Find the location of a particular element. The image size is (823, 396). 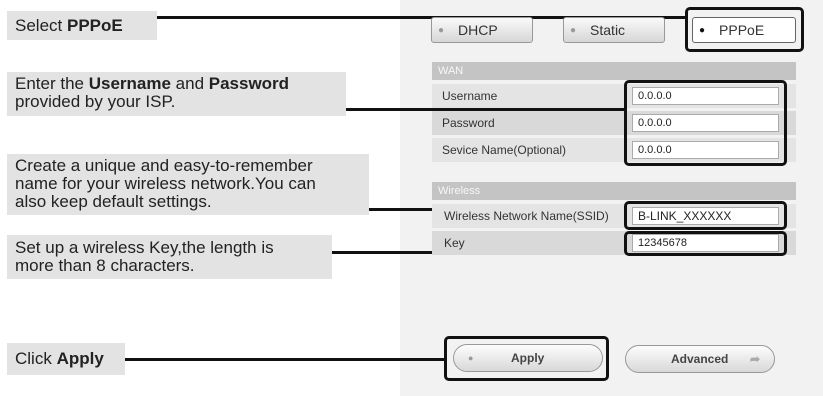

dhcp-button: ● DHCP is located at coordinates (482, 30).